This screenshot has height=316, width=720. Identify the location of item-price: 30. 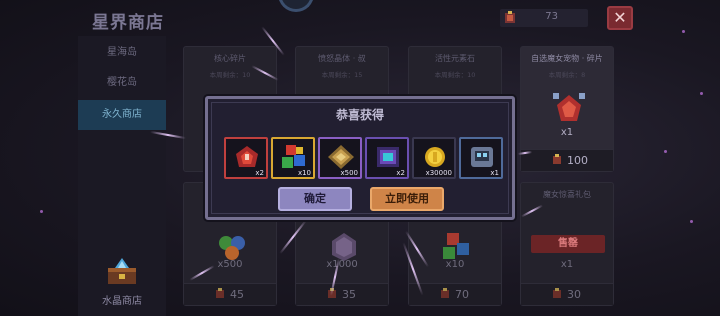
(574, 294).